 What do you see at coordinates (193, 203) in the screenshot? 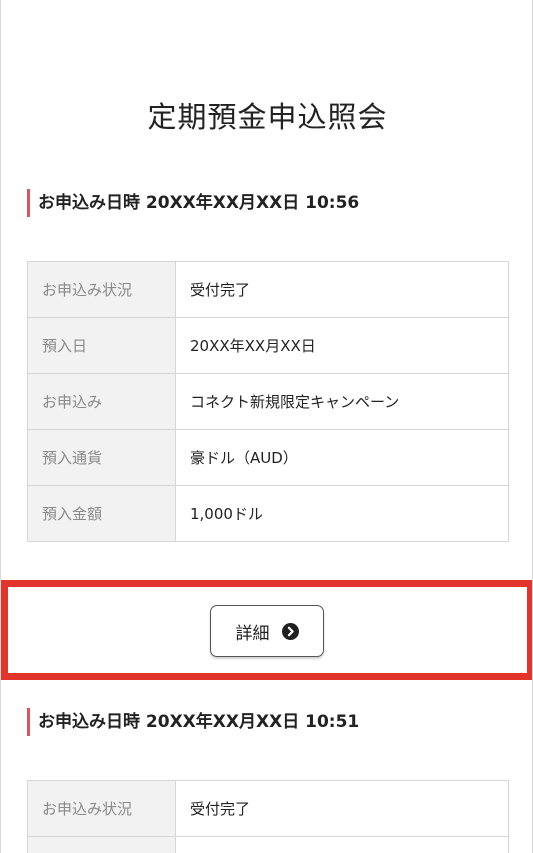
I see `application-heading: お申込み日時 20XX年XX月XX日 10:56` at bounding box center [193, 203].